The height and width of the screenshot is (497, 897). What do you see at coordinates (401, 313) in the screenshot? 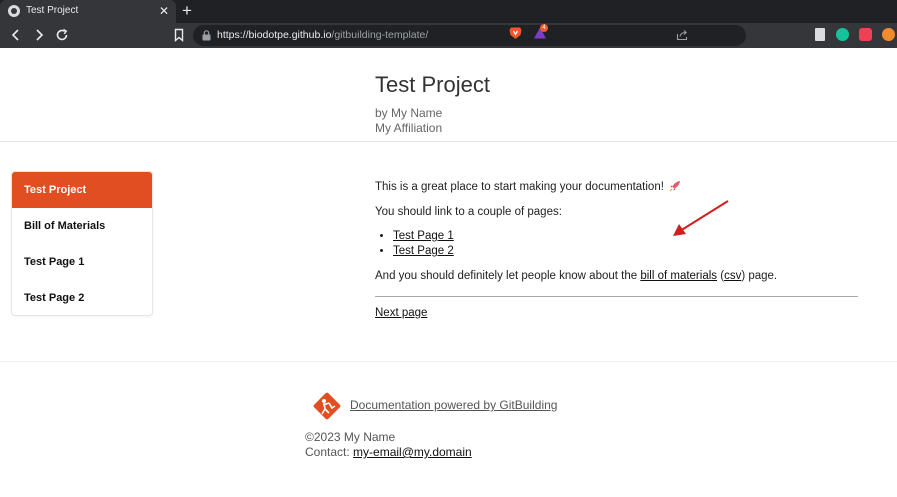
I see `next-page-link: Next page` at bounding box center [401, 313].